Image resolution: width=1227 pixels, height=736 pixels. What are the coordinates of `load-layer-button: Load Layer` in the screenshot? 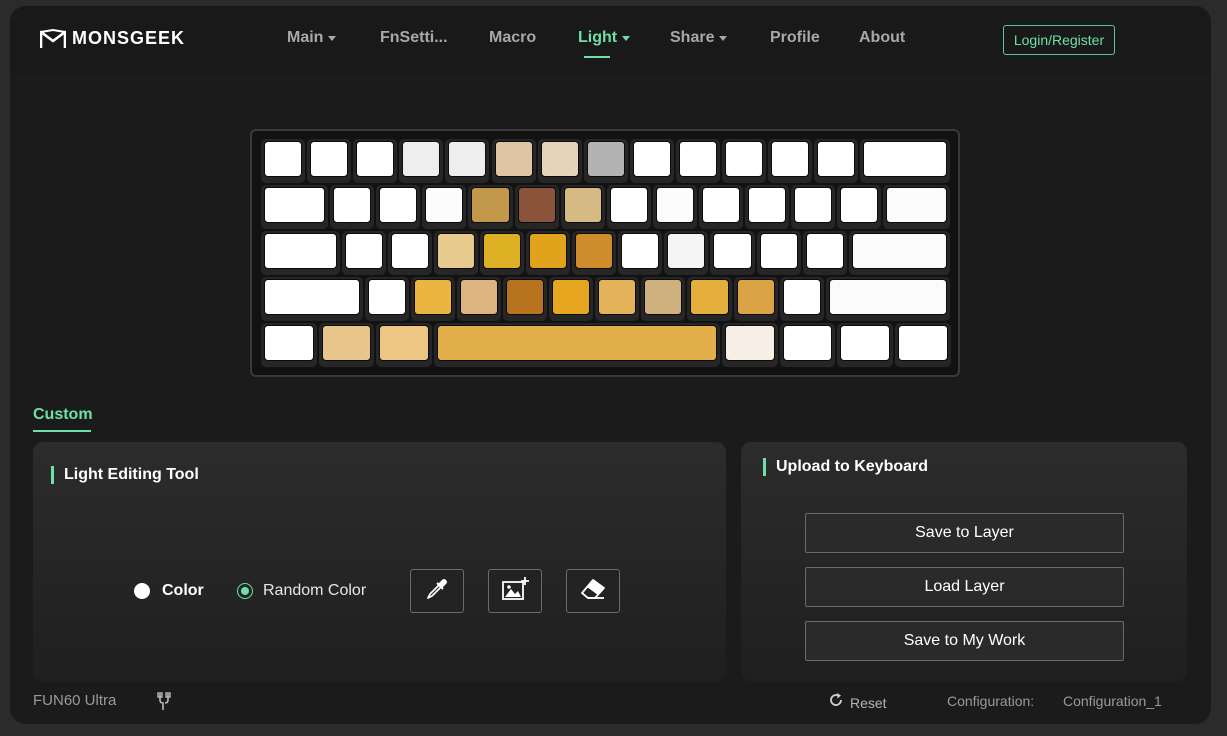 It's located at (964, 587).